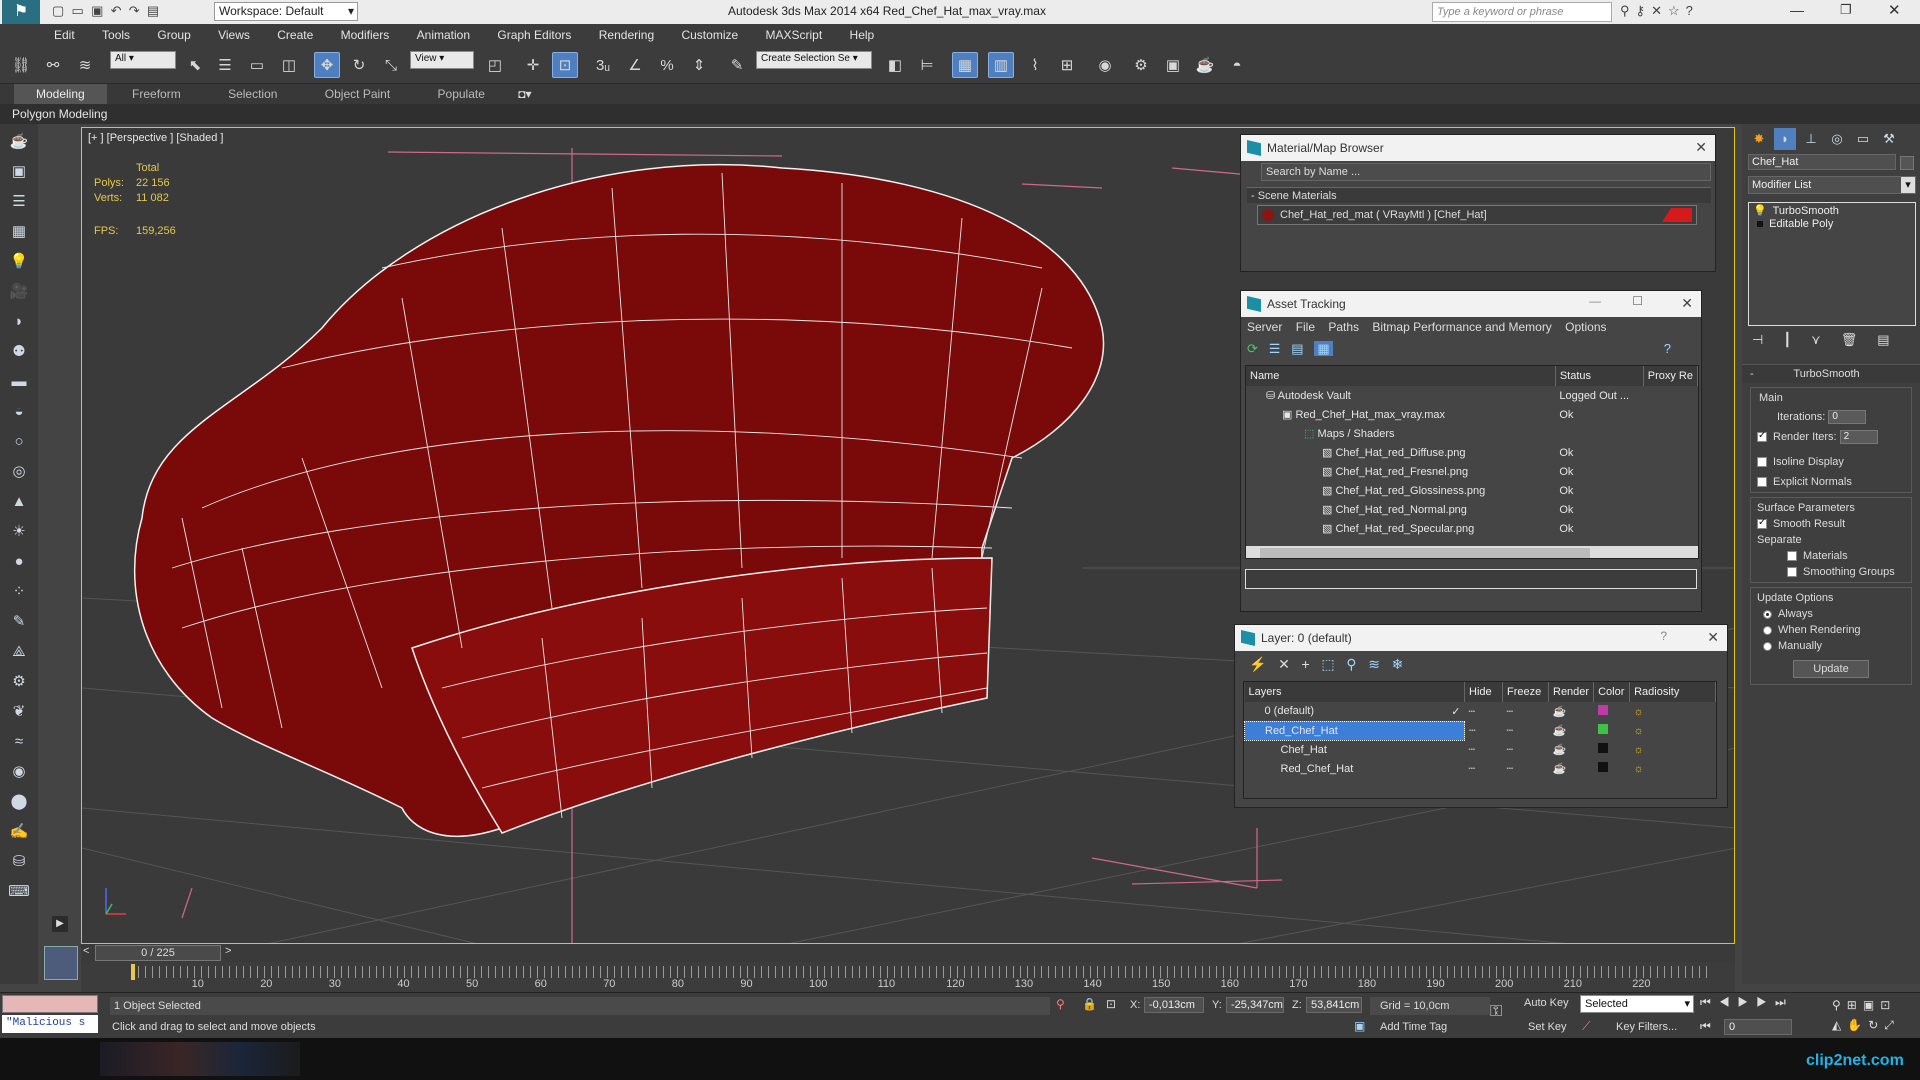 This screenshot has height=1080, width=1920. I want to click on explicit-normals-checkbox, so click(1762, 482).